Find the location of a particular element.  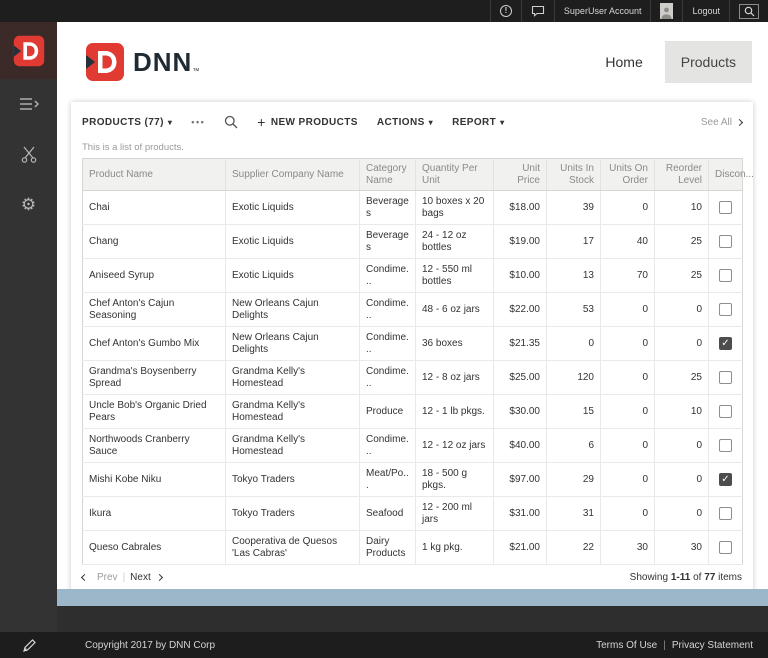

cell-units-in-stock: 31 is located at coordinates (573, 513).